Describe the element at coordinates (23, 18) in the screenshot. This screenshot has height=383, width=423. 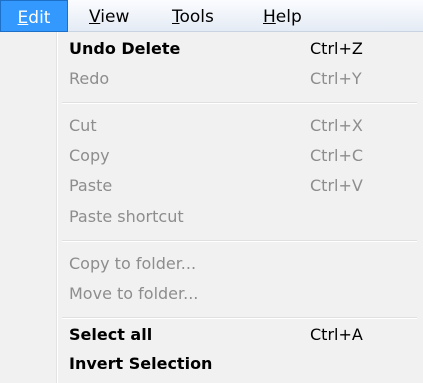
I see `menu-edit-mnemonic: E` at that location.